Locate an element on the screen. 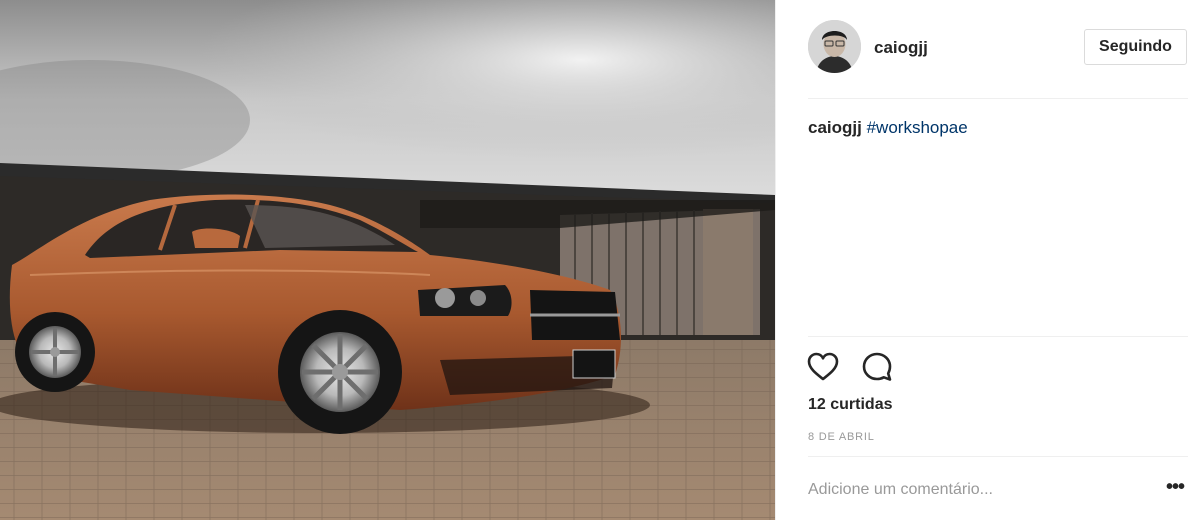  post-actions is located at coordinates (856, 367).